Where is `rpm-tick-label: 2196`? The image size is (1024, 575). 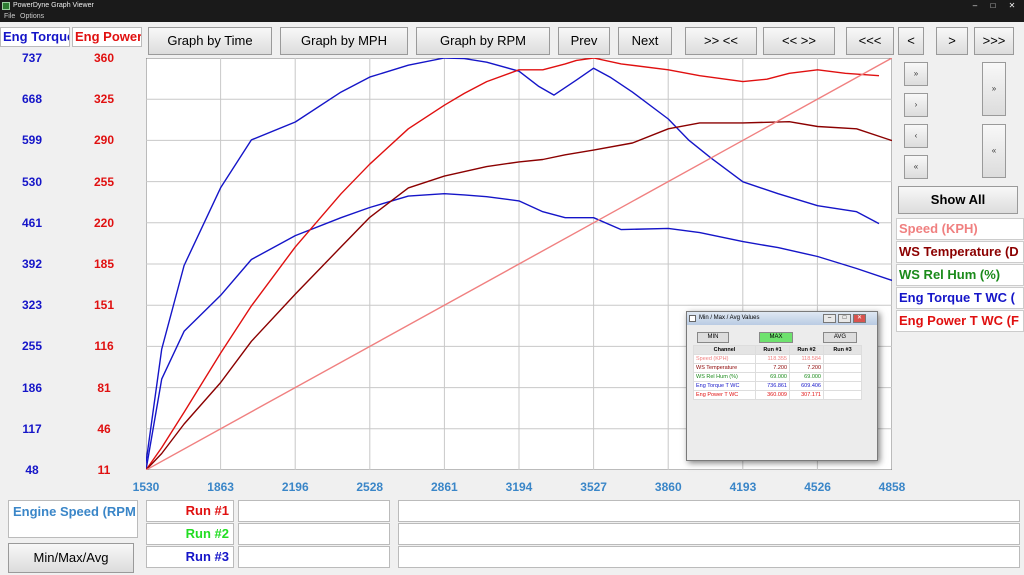 rpm-tick-label: 2196 is located at coordinates (295, 487).